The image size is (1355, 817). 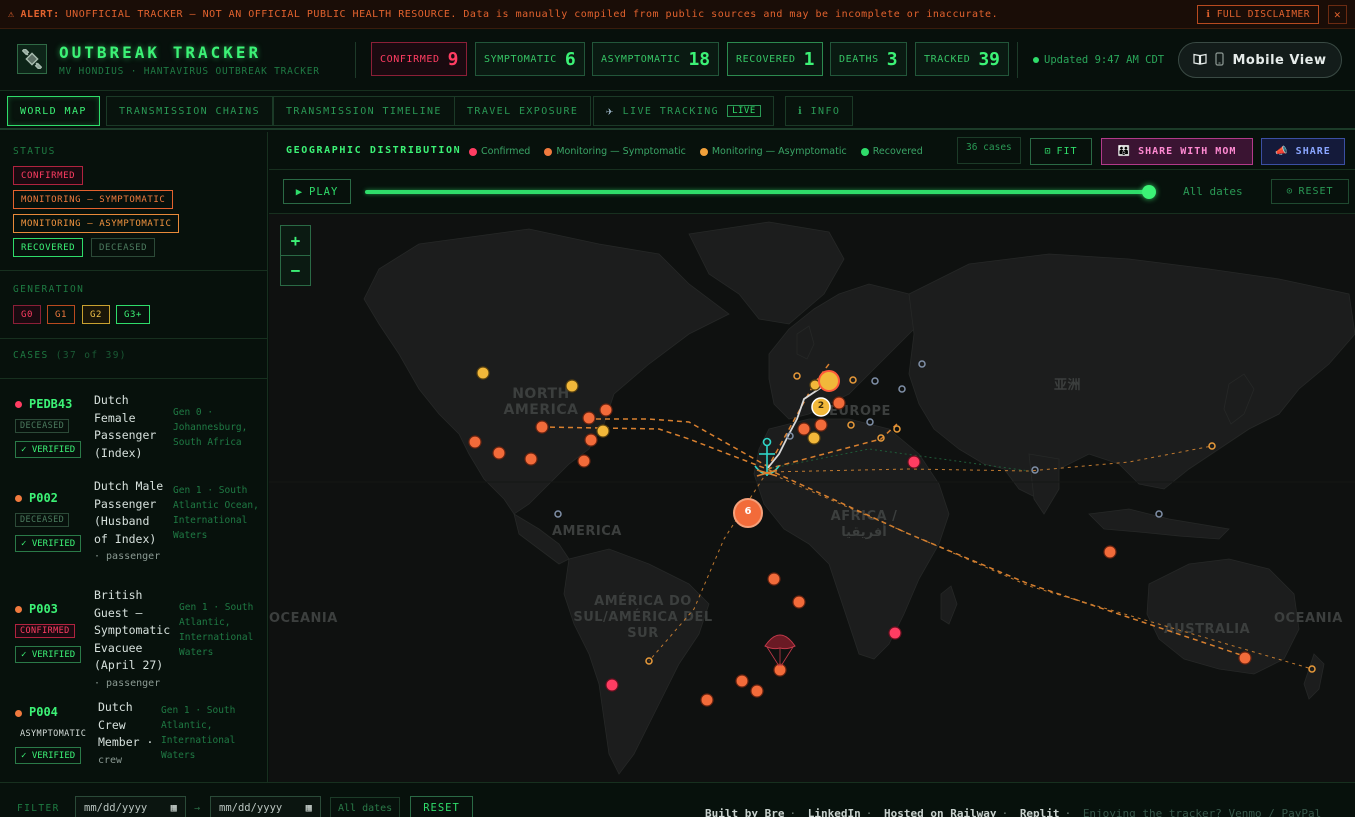 What do you see at coordinates (1149, 192) in the screenshot?
I see `date-slider-handle` at bounding box center [1149, 192].